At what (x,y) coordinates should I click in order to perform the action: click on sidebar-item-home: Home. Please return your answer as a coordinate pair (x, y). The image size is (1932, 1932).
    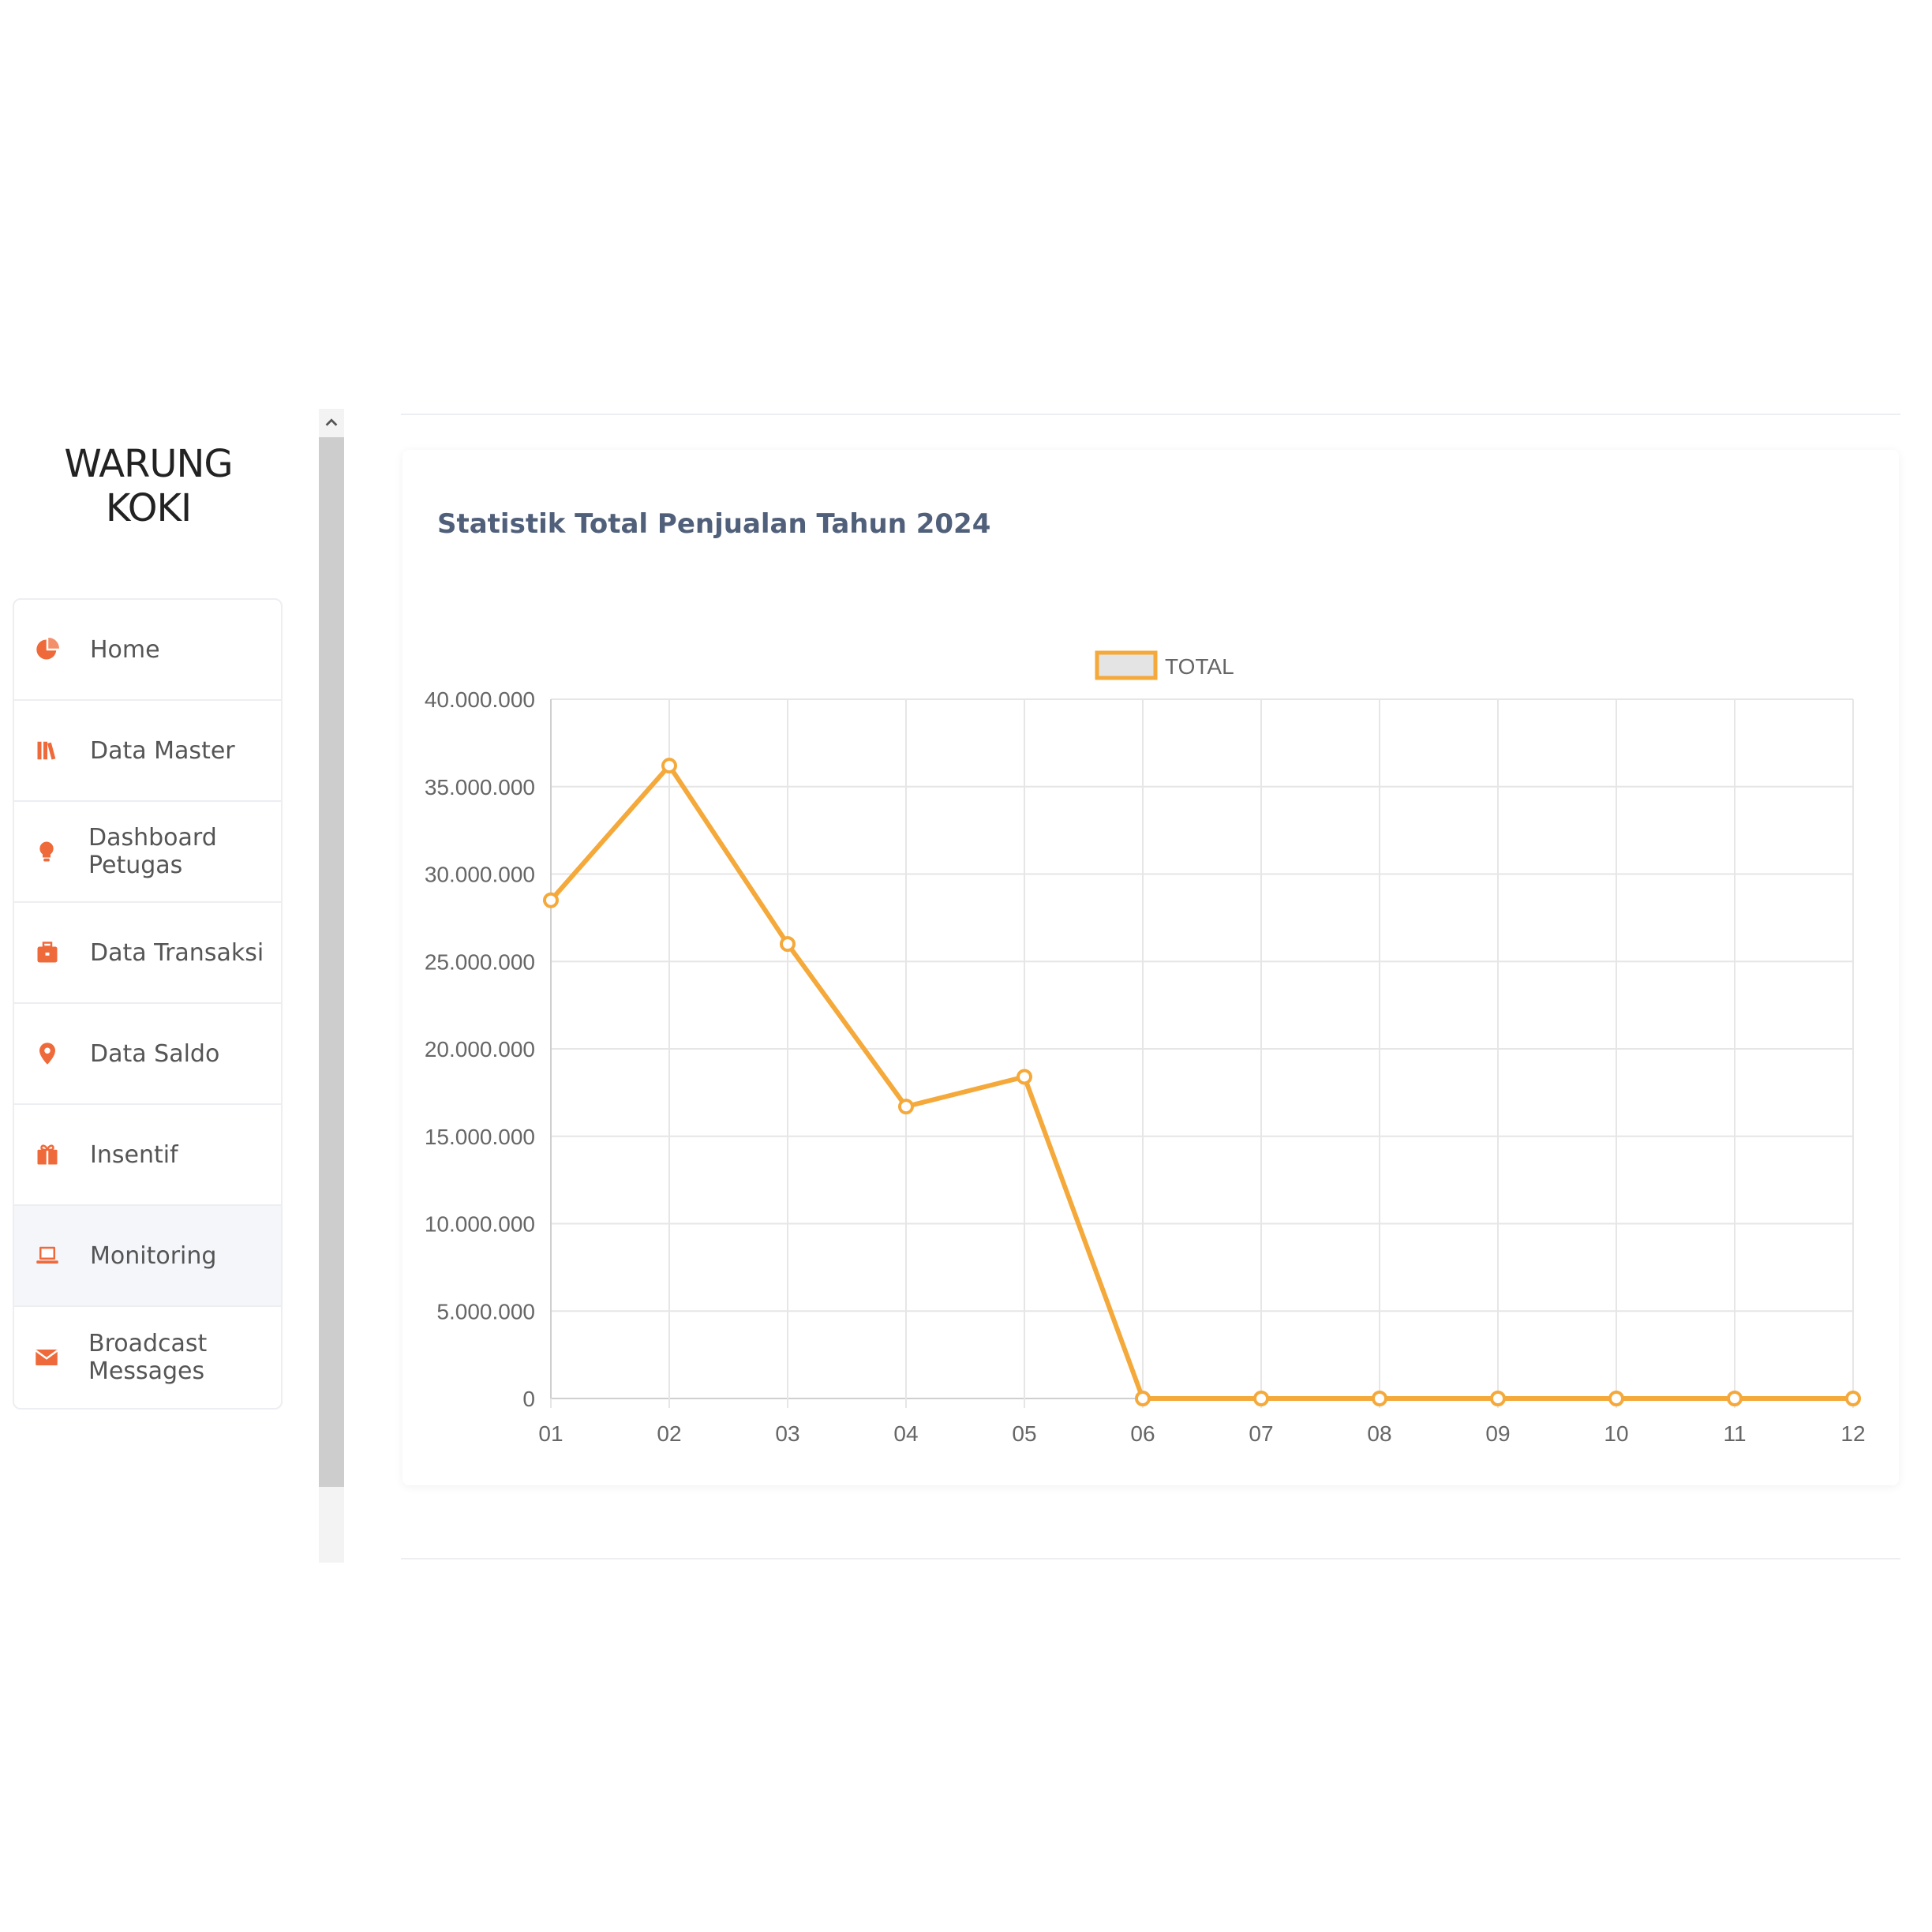
    Looking at the image, I should click on (147, 650).